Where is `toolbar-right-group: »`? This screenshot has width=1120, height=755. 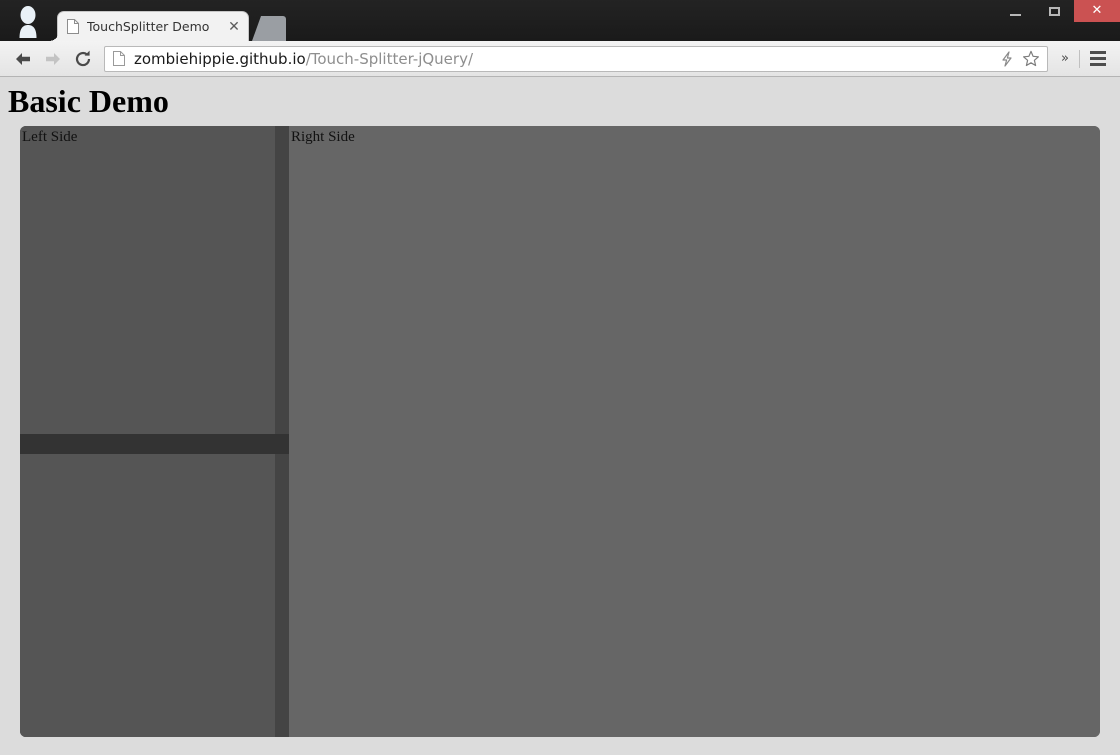 toolbar-right-group: » is located at coordinates (1087, 59).